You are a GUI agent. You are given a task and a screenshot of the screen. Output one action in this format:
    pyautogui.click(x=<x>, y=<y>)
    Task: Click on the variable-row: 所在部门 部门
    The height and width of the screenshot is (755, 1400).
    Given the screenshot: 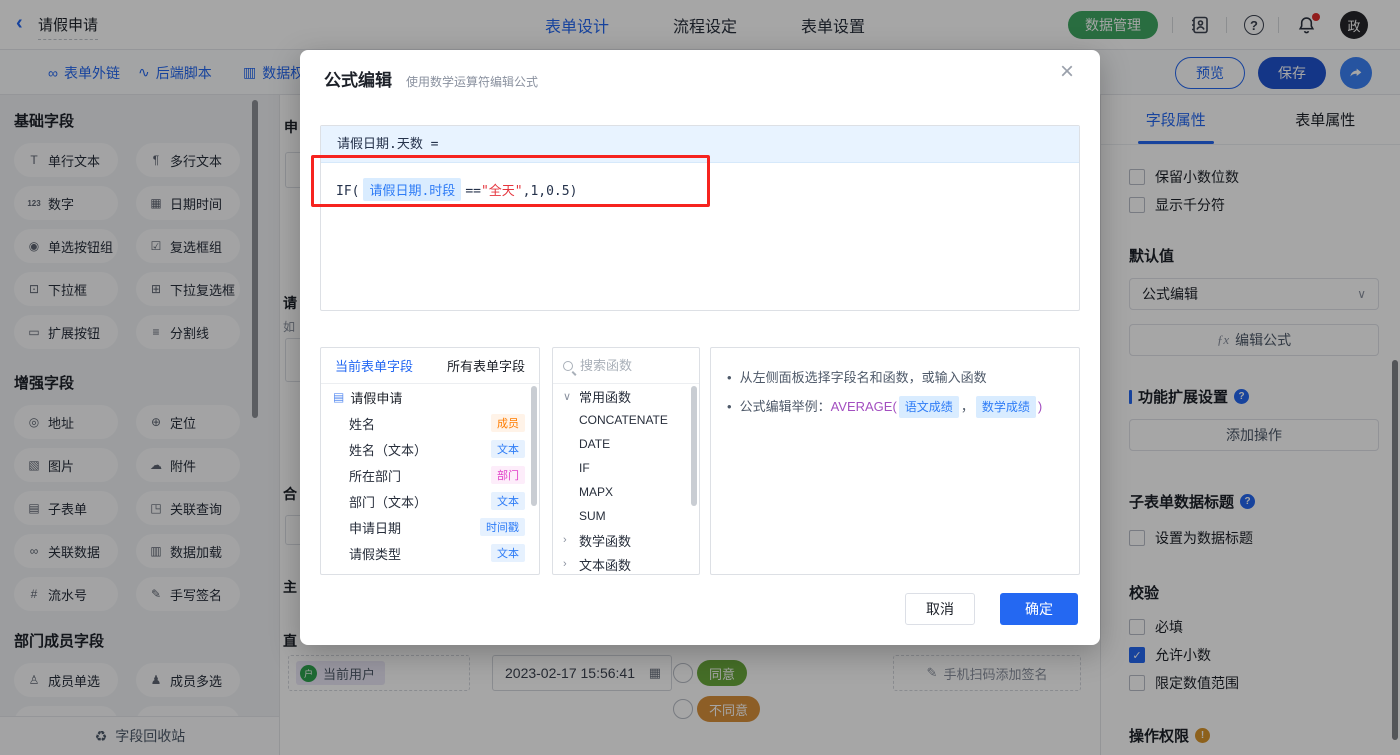 What is the action you would take?
    pyautogui.click(x=430, y=475)
    